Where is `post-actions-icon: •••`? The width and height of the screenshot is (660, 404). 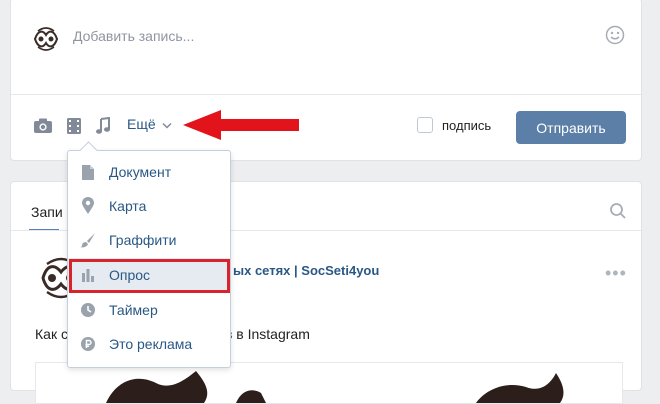
post-actions-icon: ••• is located at coordinates (616, 273).